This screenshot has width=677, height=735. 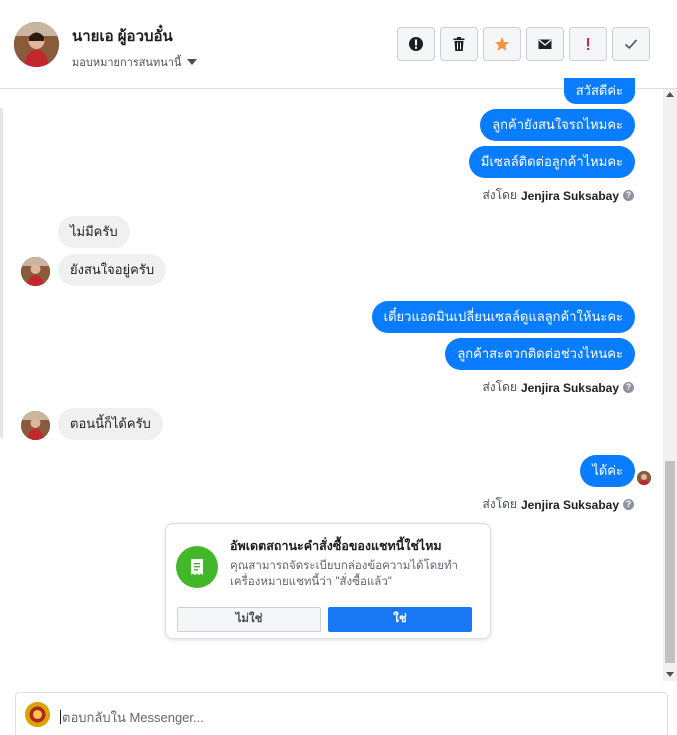 I want to click on left-border, so click(x=1, y=273).